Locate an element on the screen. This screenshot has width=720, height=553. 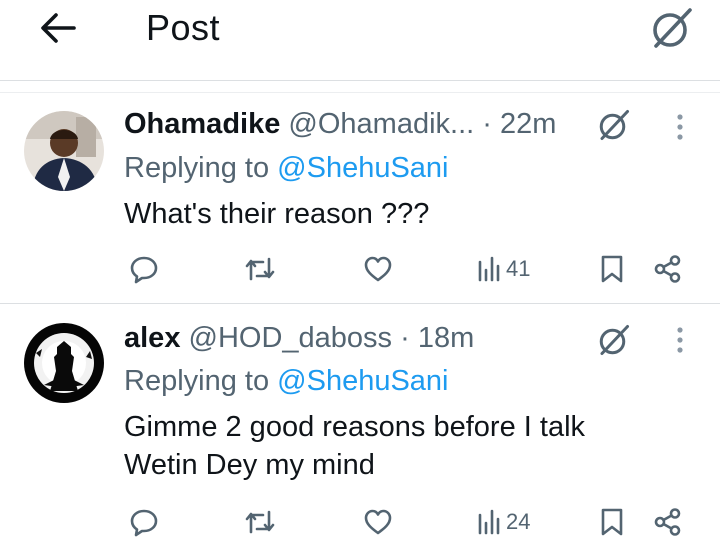
reply-text-line: Wetin Dey my mind is located at coordinates (249, 465).